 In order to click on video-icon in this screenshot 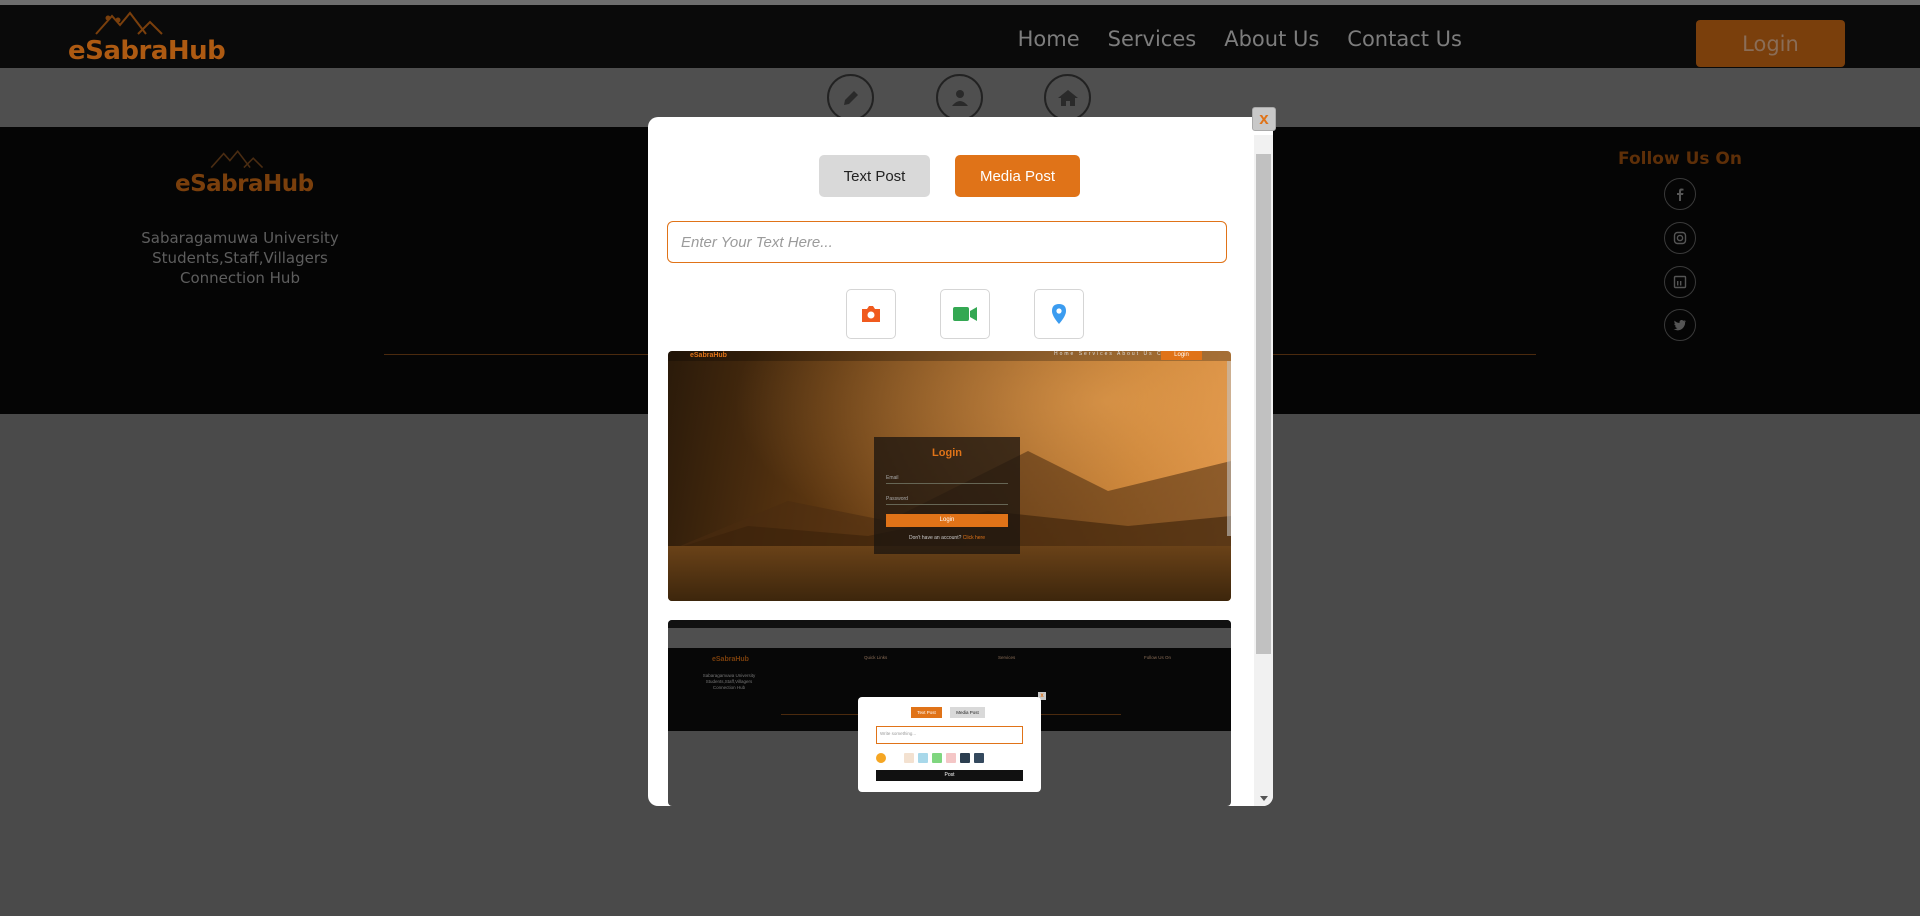, I will do `click(965, 314)`.